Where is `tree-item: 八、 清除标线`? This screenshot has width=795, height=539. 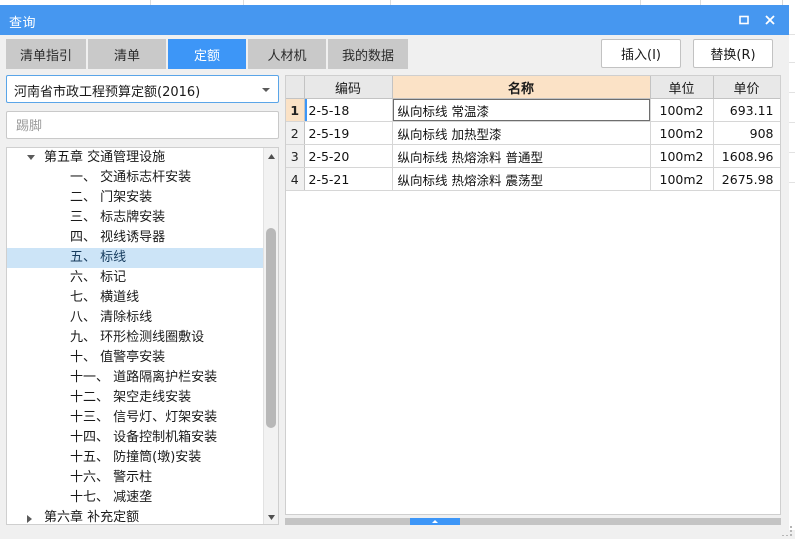
tree-item: 八、 清除标线 is located at coordinates (135, 318).